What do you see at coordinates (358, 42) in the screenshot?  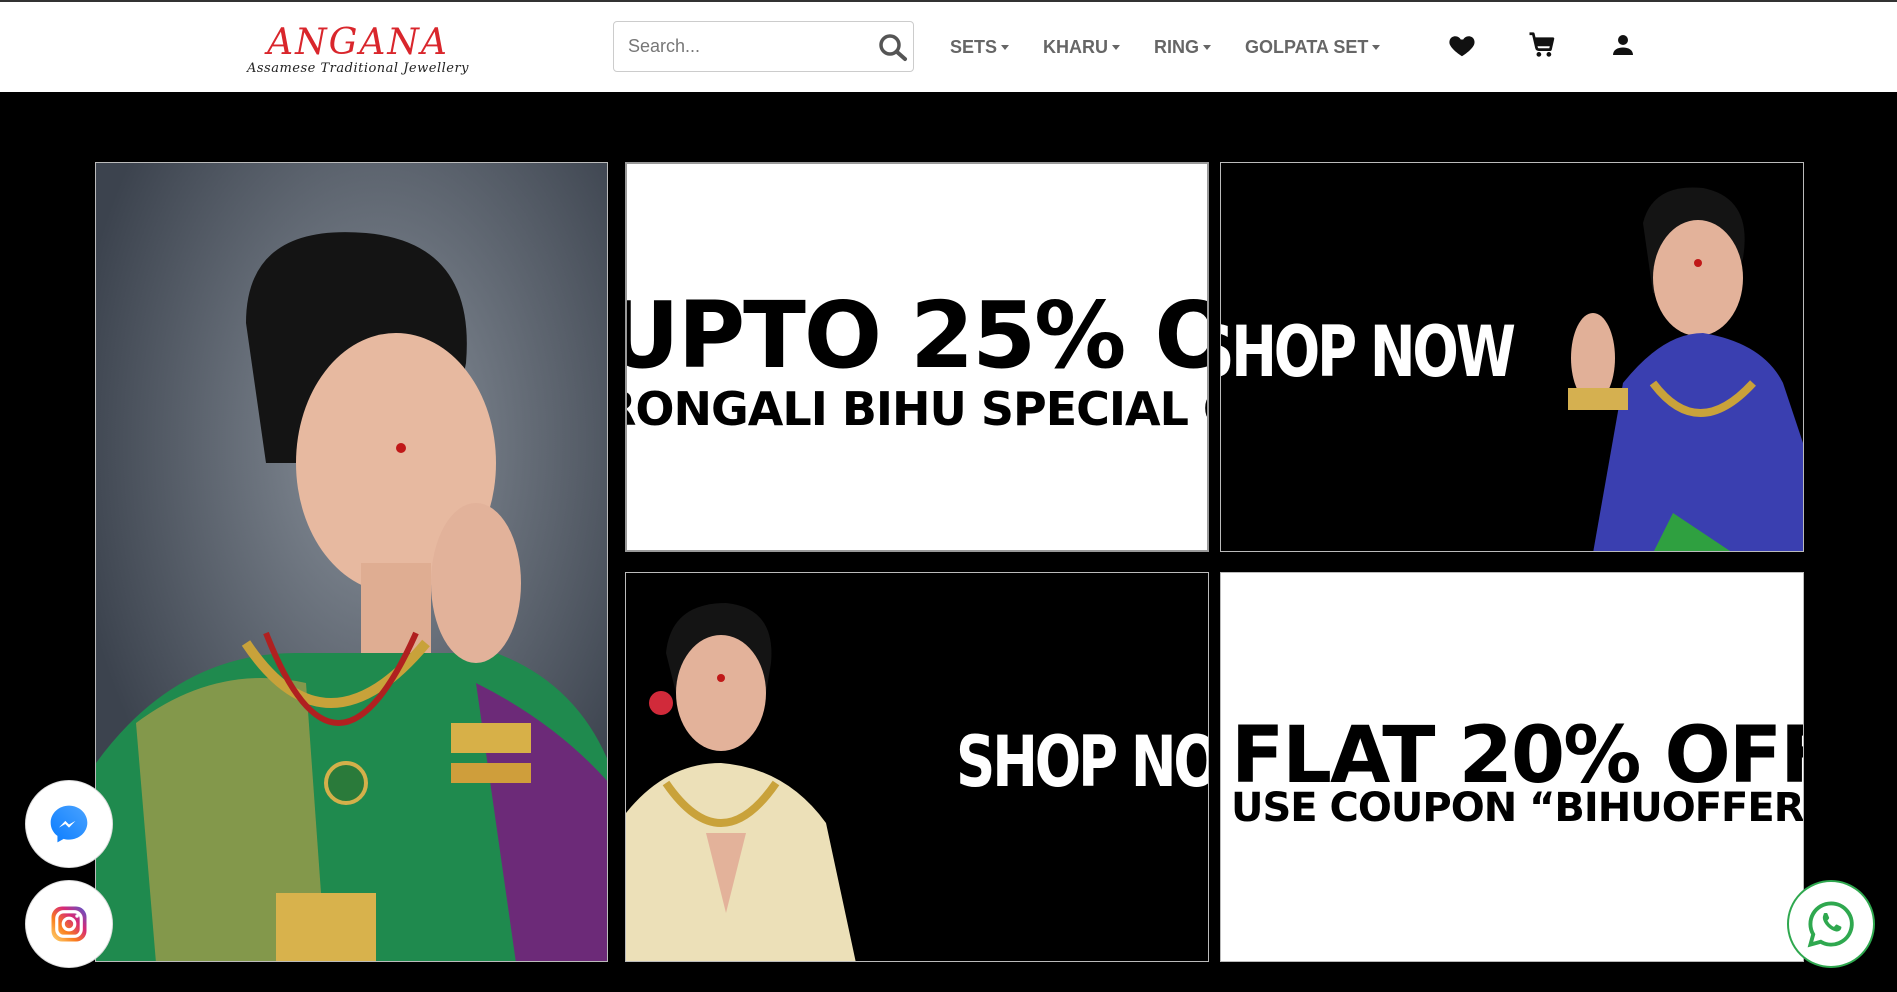 I see `logo-title: ANGANA` at bounding box center [358, 42].